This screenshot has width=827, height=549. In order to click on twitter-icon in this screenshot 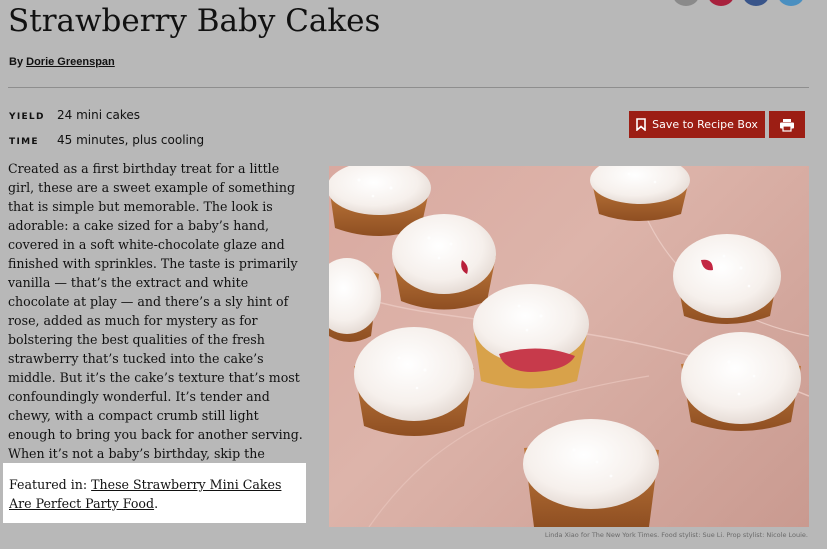, I will do `click(791, 3)`.